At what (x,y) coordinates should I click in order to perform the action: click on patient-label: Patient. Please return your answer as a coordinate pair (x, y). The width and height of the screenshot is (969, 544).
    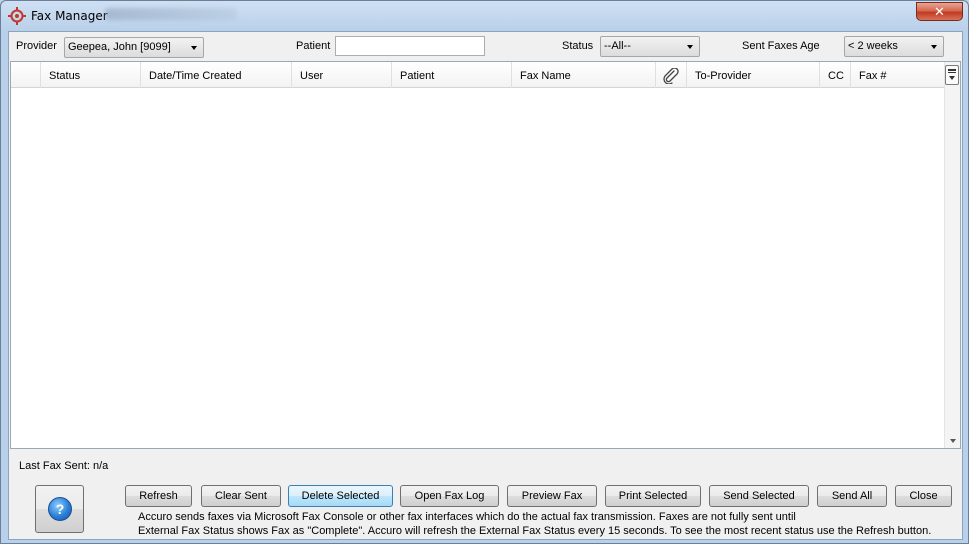
    Looking at the image, I should click on (313, 46).